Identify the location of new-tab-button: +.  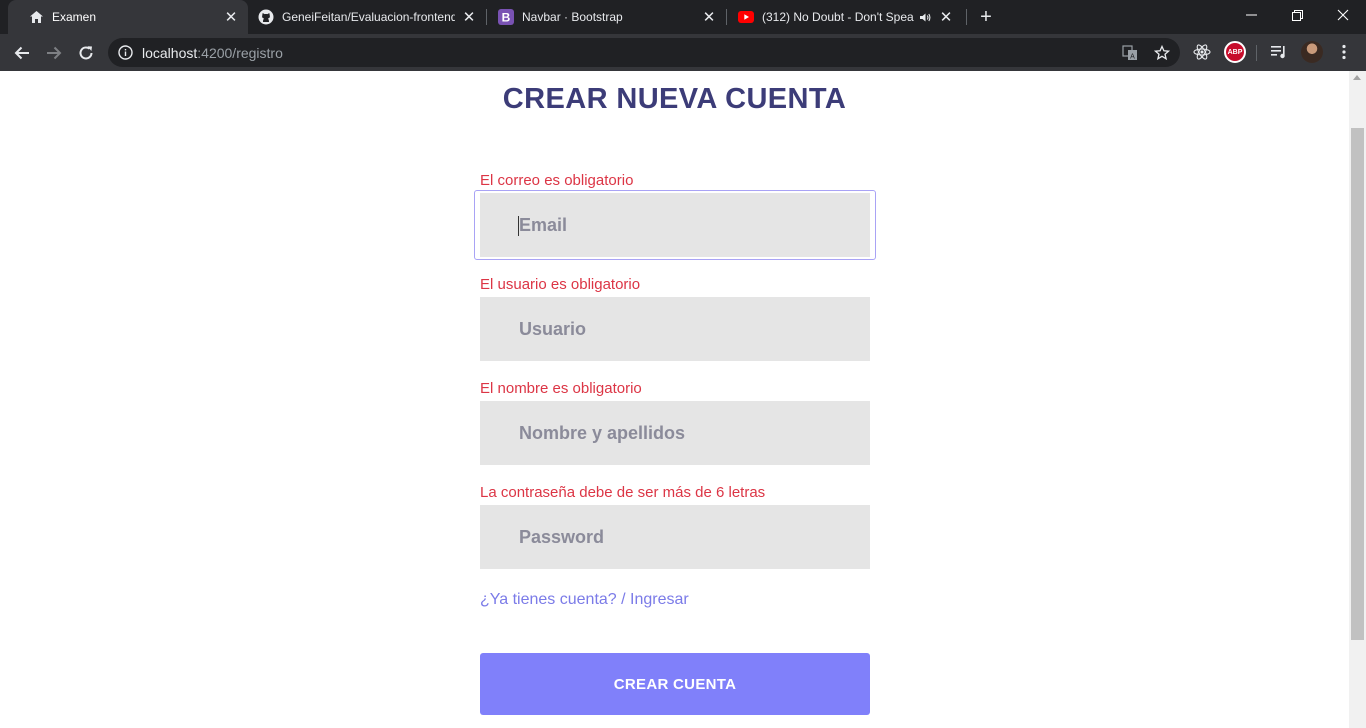
(986, 17).